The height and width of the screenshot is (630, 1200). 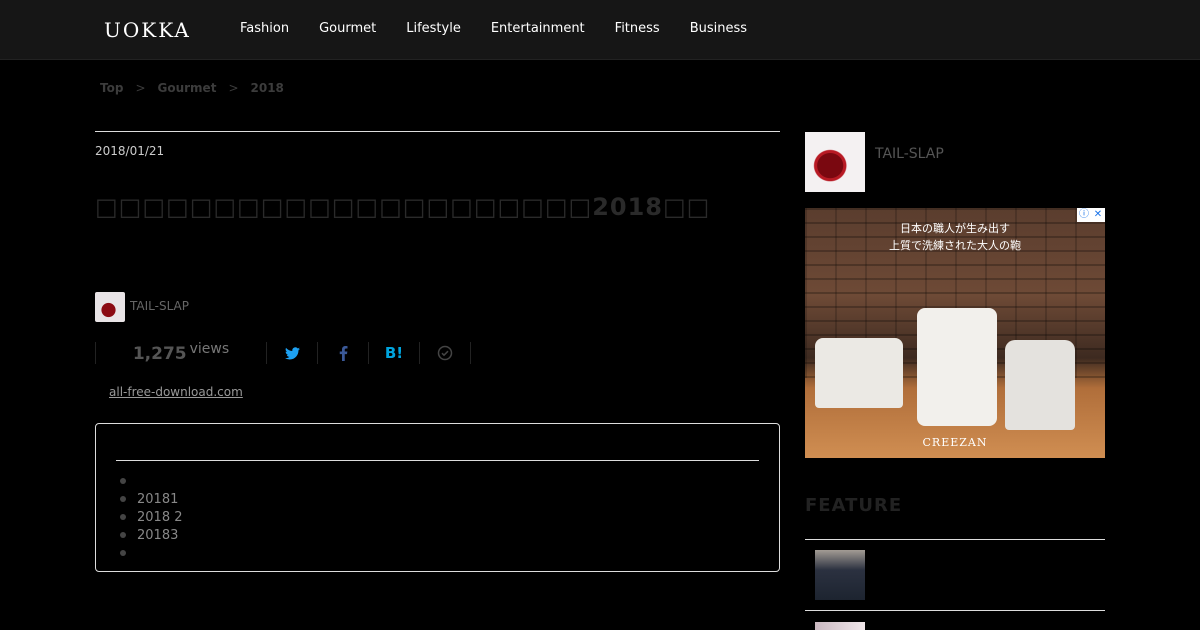 I want to click on facebook-icon, so click(x=343, y=353).